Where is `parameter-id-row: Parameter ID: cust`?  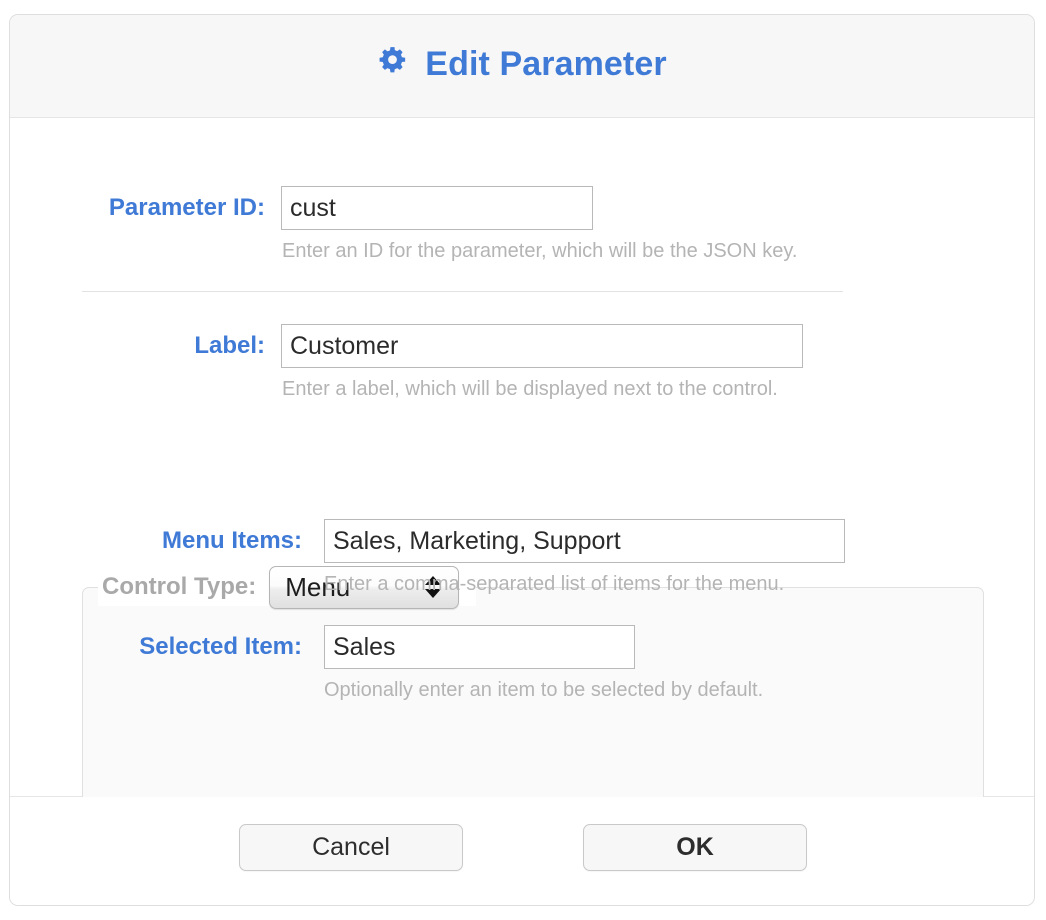 parameter-id-row: Parameter ID: cust is located at coordinates (301, 208).